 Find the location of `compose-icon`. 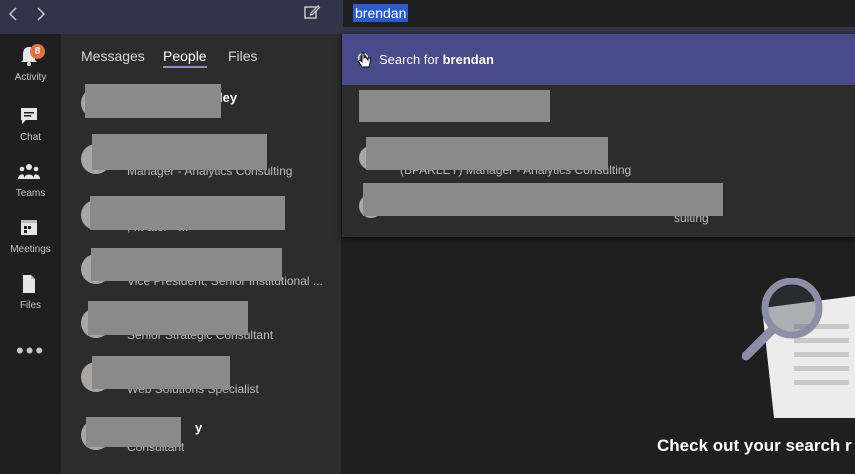

compose-icon is located at coordinates (312, 12).